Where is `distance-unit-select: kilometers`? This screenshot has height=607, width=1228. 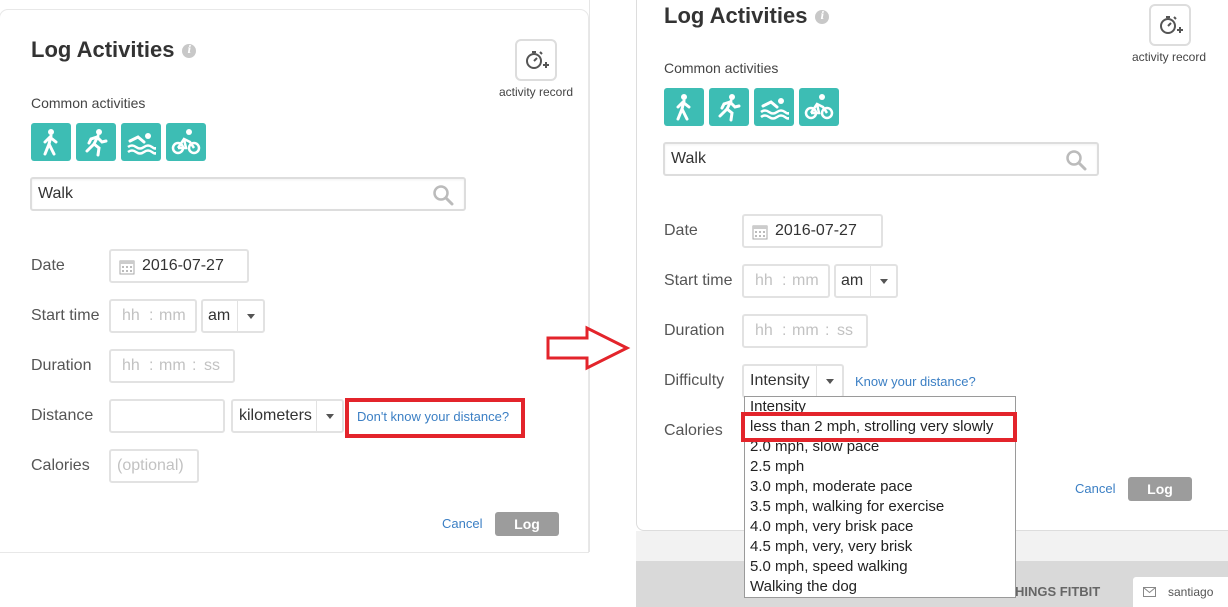
distance-unit-select: kilometers is located at coordinates (287, 416).